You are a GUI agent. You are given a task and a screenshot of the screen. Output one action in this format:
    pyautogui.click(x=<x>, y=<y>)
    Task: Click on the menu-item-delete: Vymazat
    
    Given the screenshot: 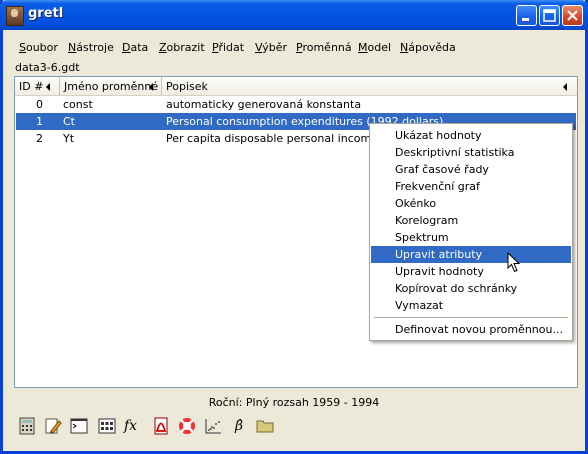 What is the action you would take?
    pyautogui.click(x=471, y=305)
    